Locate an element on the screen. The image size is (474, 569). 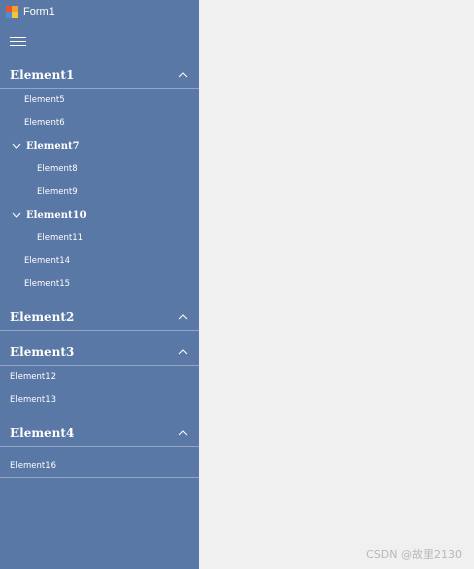
nav-subgroup-element7: Element7 is located at coordinates (99, 146).